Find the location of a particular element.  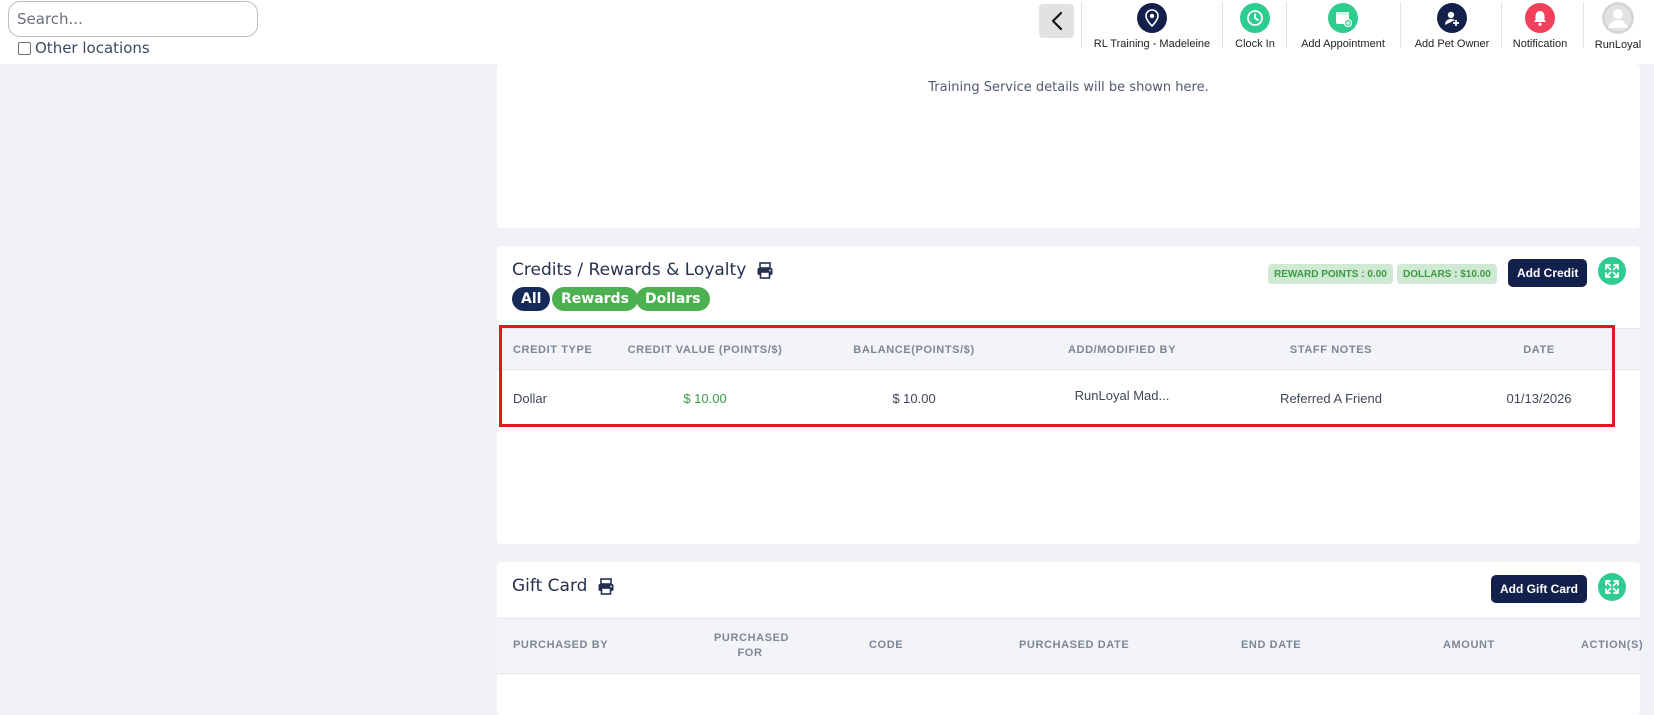

filter-all-button: All is located at coordinates (531, 299).